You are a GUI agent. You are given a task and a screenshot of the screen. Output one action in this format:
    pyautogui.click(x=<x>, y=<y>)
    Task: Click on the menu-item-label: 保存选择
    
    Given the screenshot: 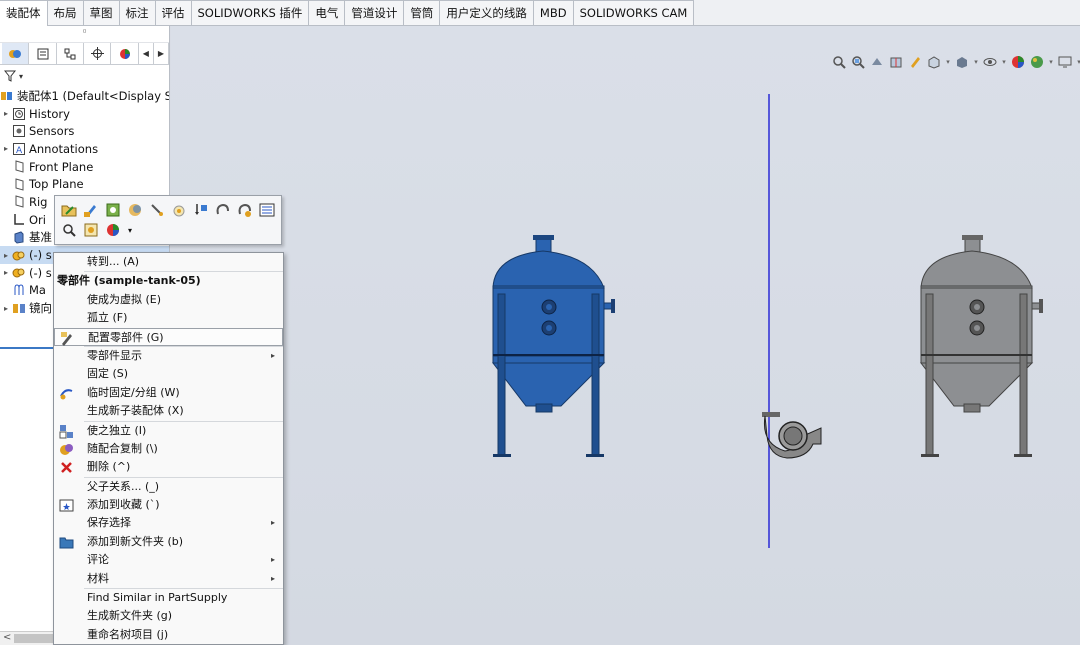 What is the action you would take?
    pyautogui.click(x=109, y=523)
    